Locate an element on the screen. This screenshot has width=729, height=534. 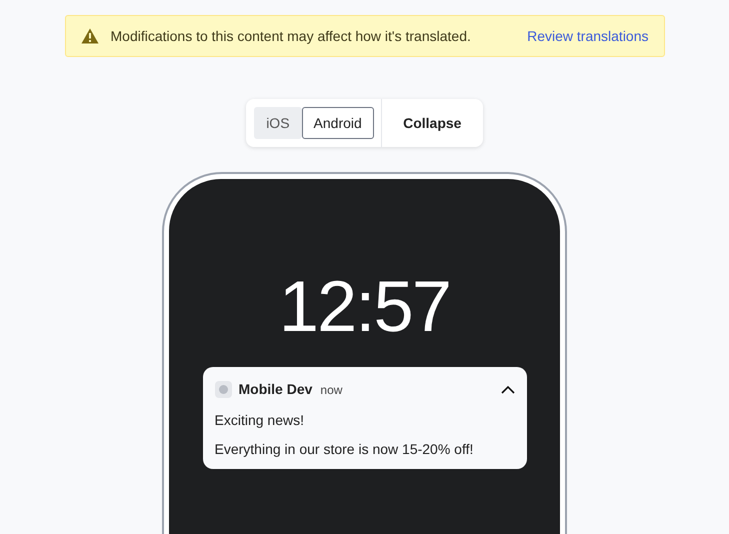
review-translations-link: Review translations is located at coordinates (587, 36).